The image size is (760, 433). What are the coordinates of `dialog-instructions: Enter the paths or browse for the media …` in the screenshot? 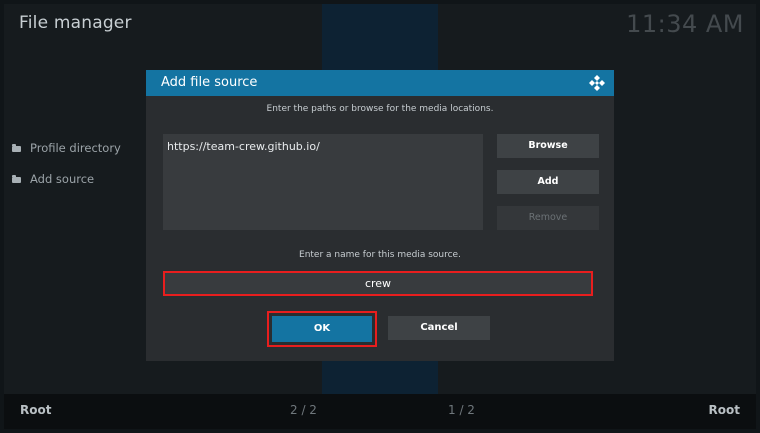 It's located at (380, 109).